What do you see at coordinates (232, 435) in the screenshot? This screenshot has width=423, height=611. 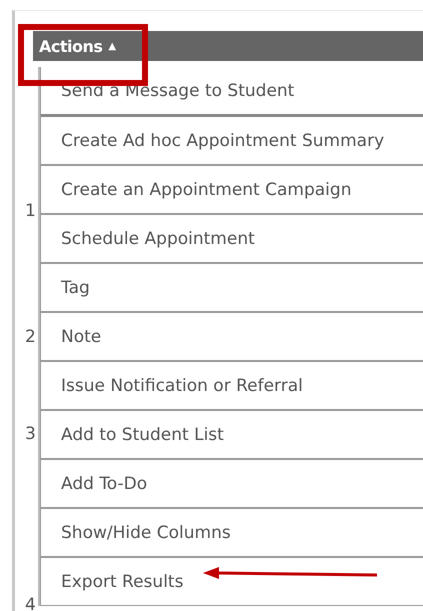 I see `menu-item: Add to Student List` at bounding box center [232, 435].